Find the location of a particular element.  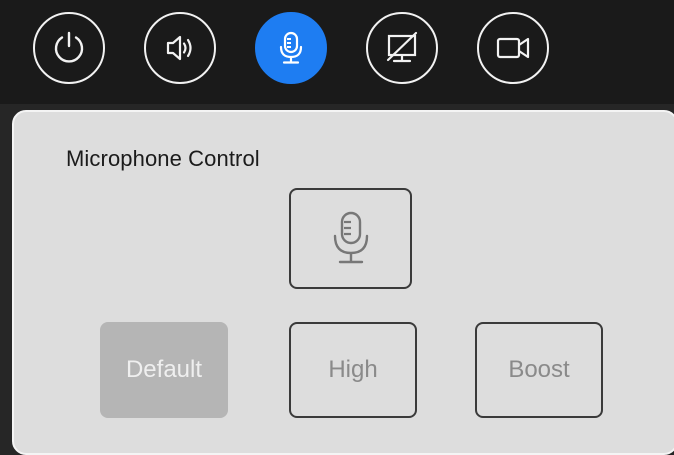

display-off-icon is located at coordinates (402, 47).